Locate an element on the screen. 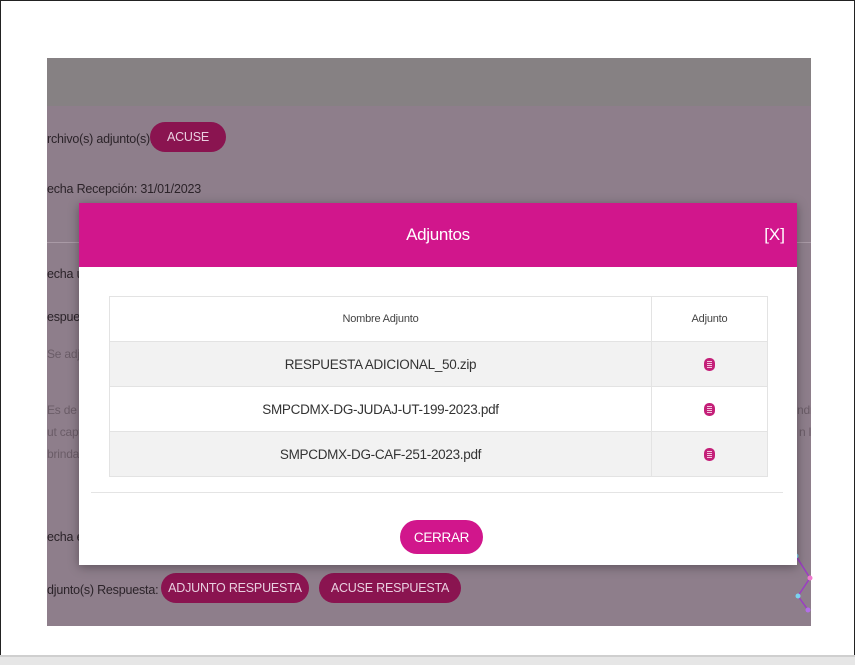 The image size is (855, 665). modal-divider is located at coordinates (437, 492).